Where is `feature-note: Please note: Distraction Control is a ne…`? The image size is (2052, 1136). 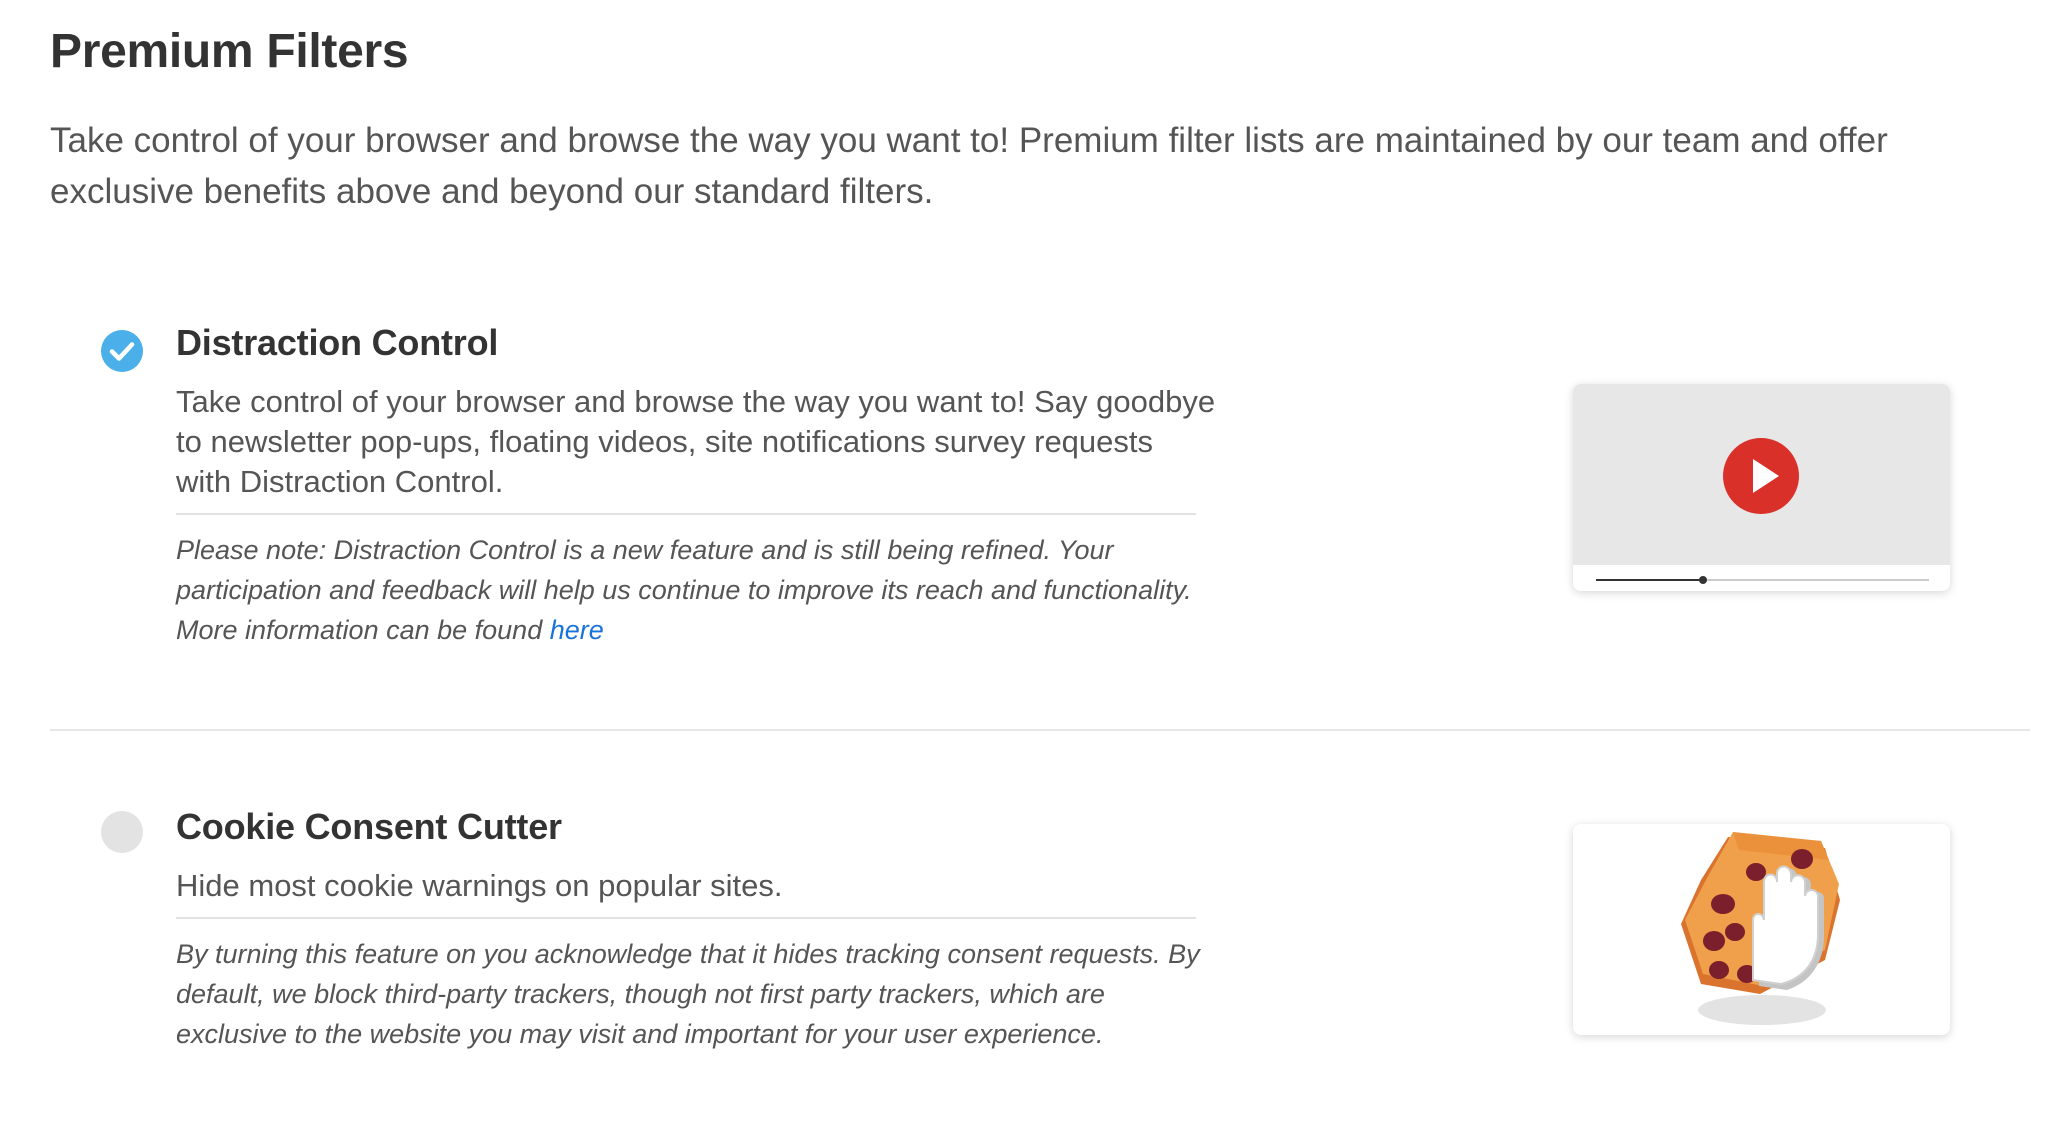 feature-note: Please note: Distraction Control is a ne… is located at coordinates (696, 590).